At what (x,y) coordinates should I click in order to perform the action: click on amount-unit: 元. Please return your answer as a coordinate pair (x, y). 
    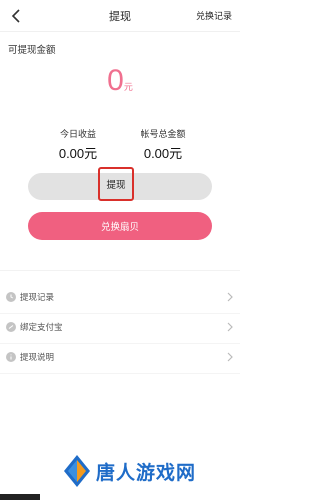
    Looking at the image, I should click on (128, 88).